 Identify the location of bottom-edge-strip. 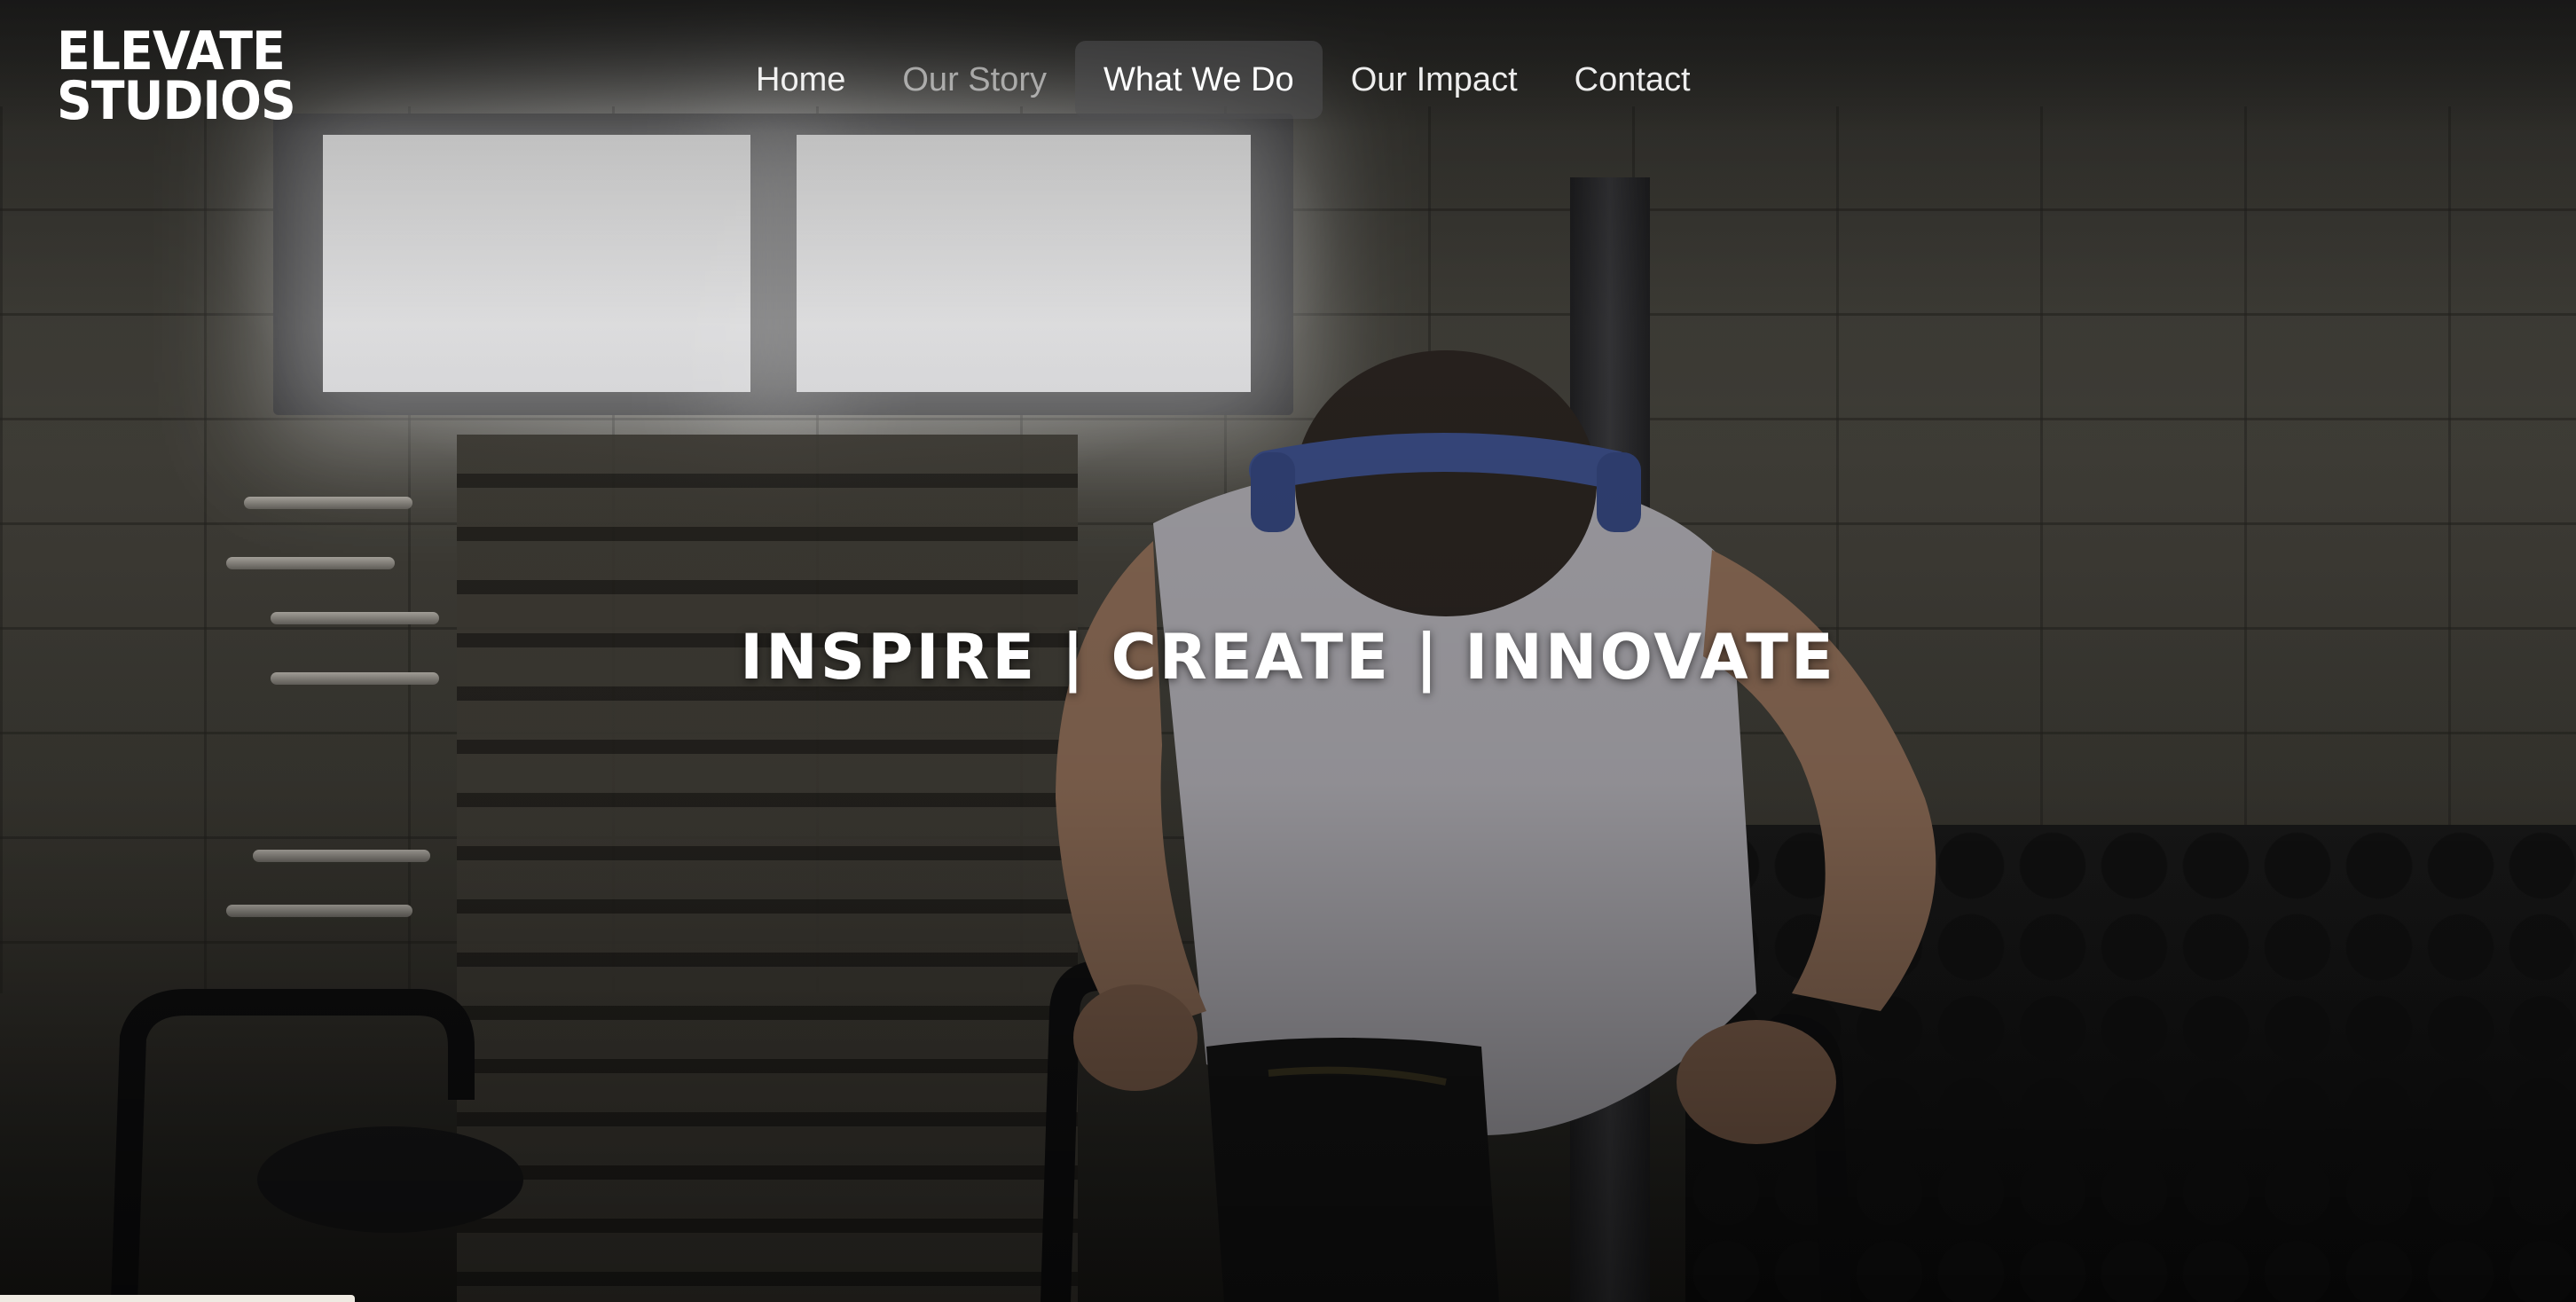
(177, 1299).